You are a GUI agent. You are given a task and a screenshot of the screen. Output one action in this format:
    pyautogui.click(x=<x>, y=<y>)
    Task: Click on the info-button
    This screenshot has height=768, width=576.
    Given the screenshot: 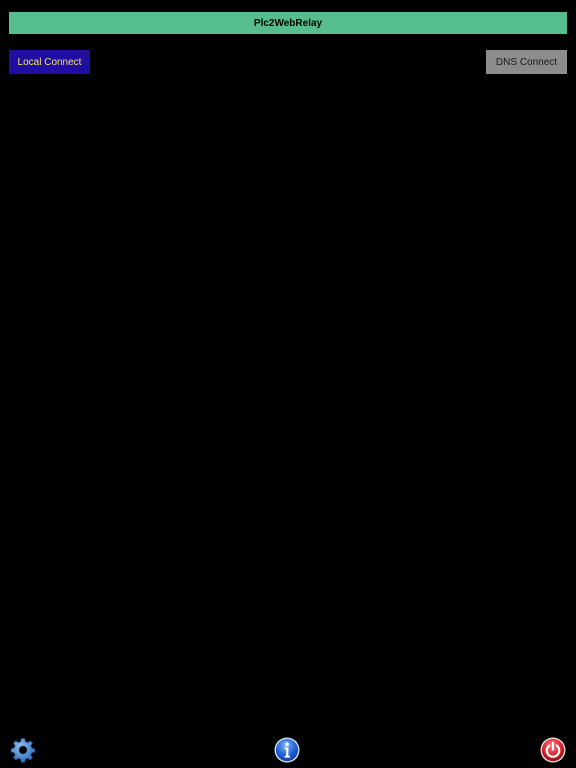 What is the action you would take?
    pyautogui.click(x=287, y=750)
    